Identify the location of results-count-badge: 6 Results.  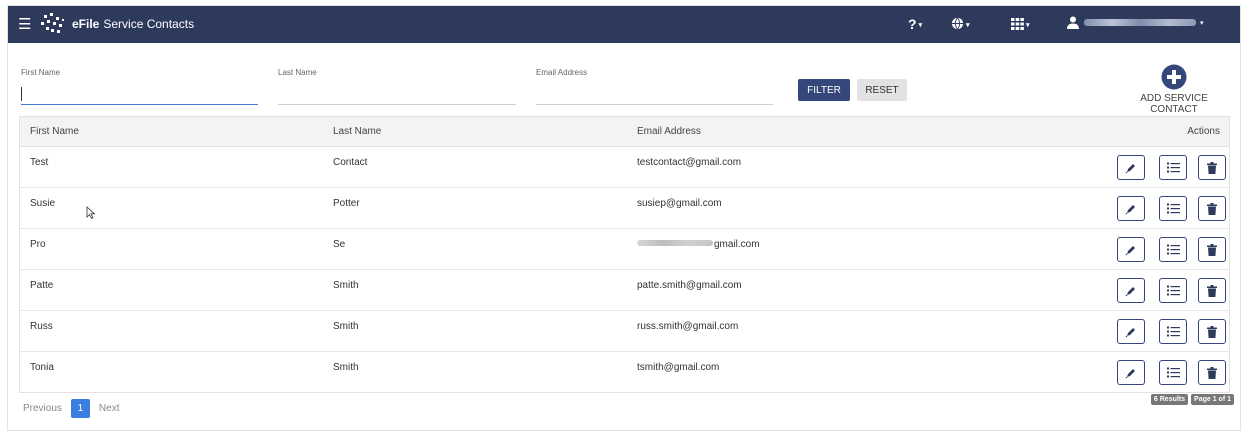
(1169, 399).